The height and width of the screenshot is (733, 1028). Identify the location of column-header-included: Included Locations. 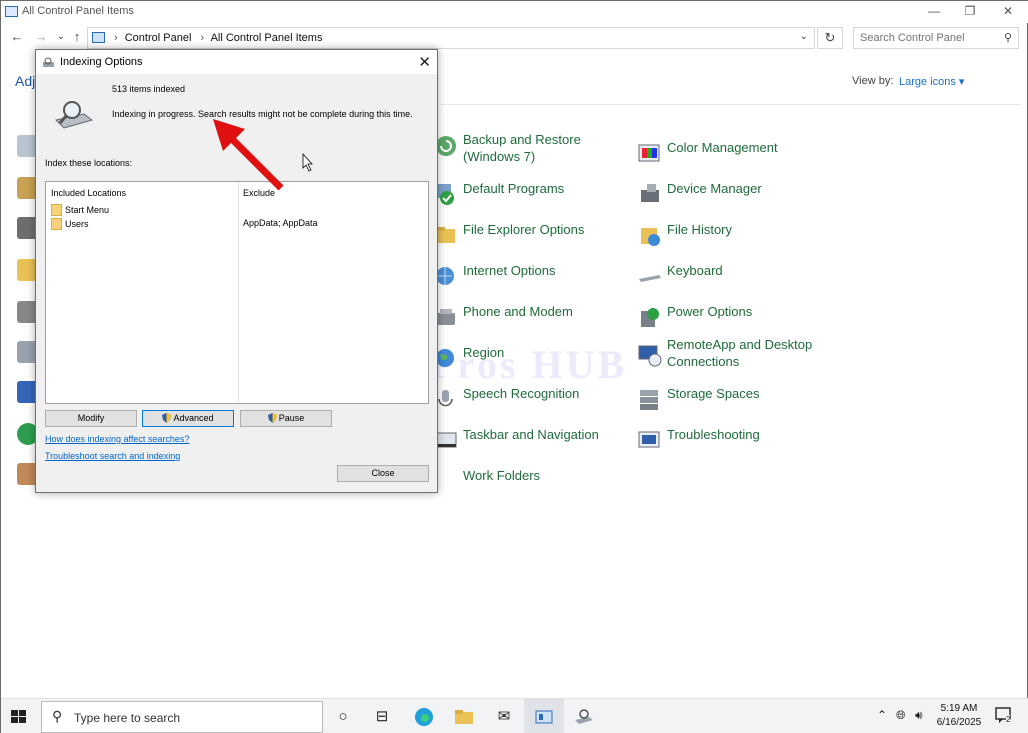
(88, 193).